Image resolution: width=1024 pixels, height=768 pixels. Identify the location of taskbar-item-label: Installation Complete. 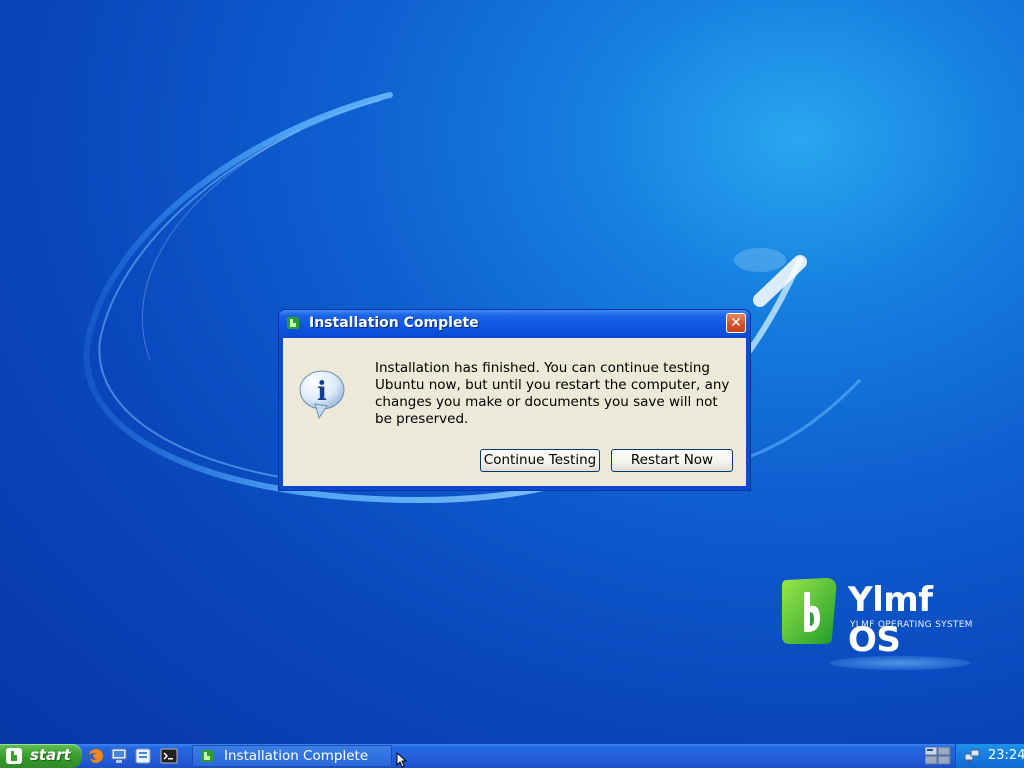
(296, 756).